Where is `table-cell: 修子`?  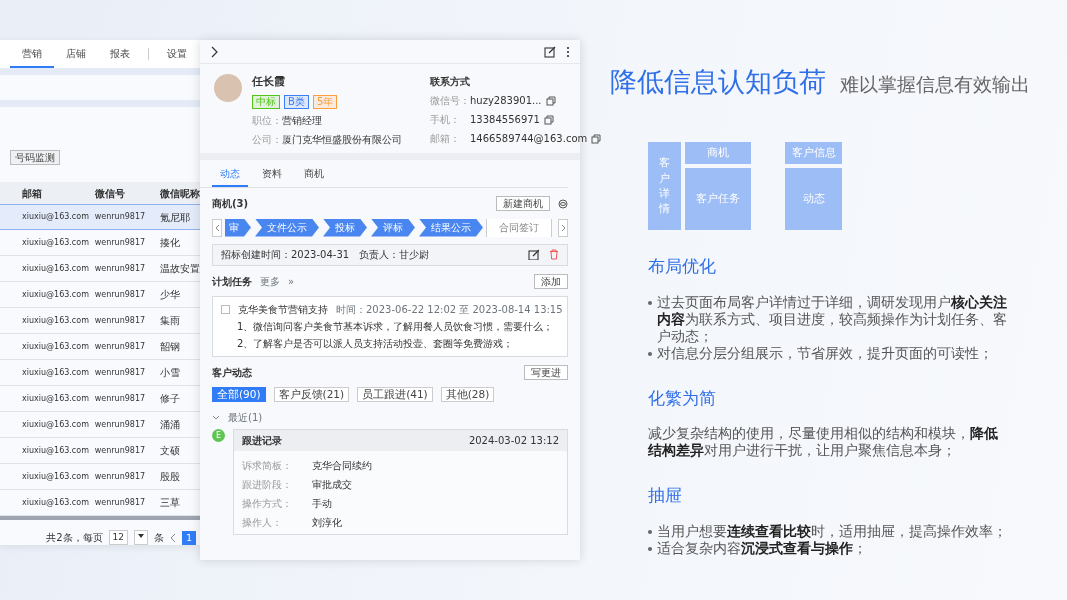 table-cell: 修子 is located at coordinates (169, 398).